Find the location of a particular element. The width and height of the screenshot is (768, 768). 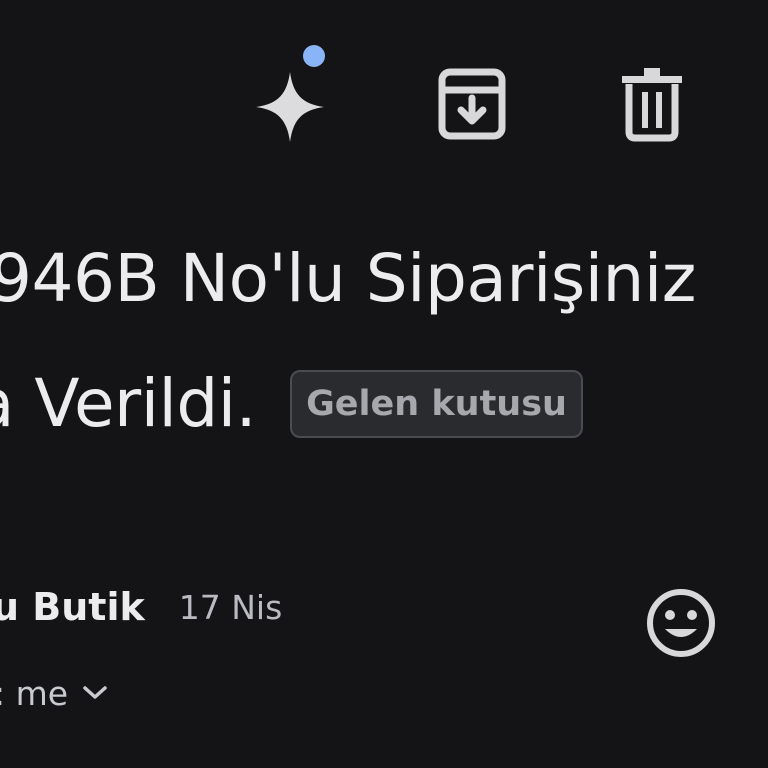

archive-button is located at coordinates (472, 104).